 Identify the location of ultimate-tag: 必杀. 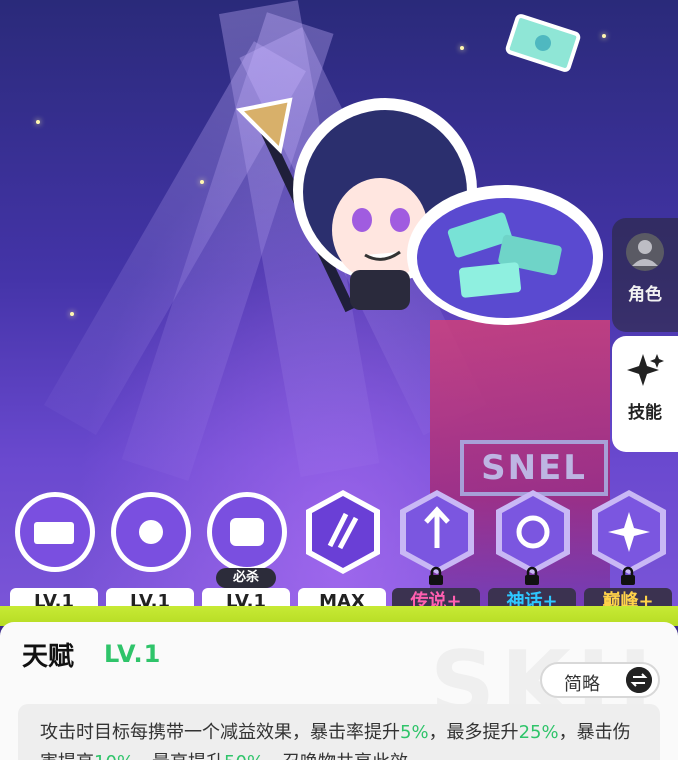
(246, 578).